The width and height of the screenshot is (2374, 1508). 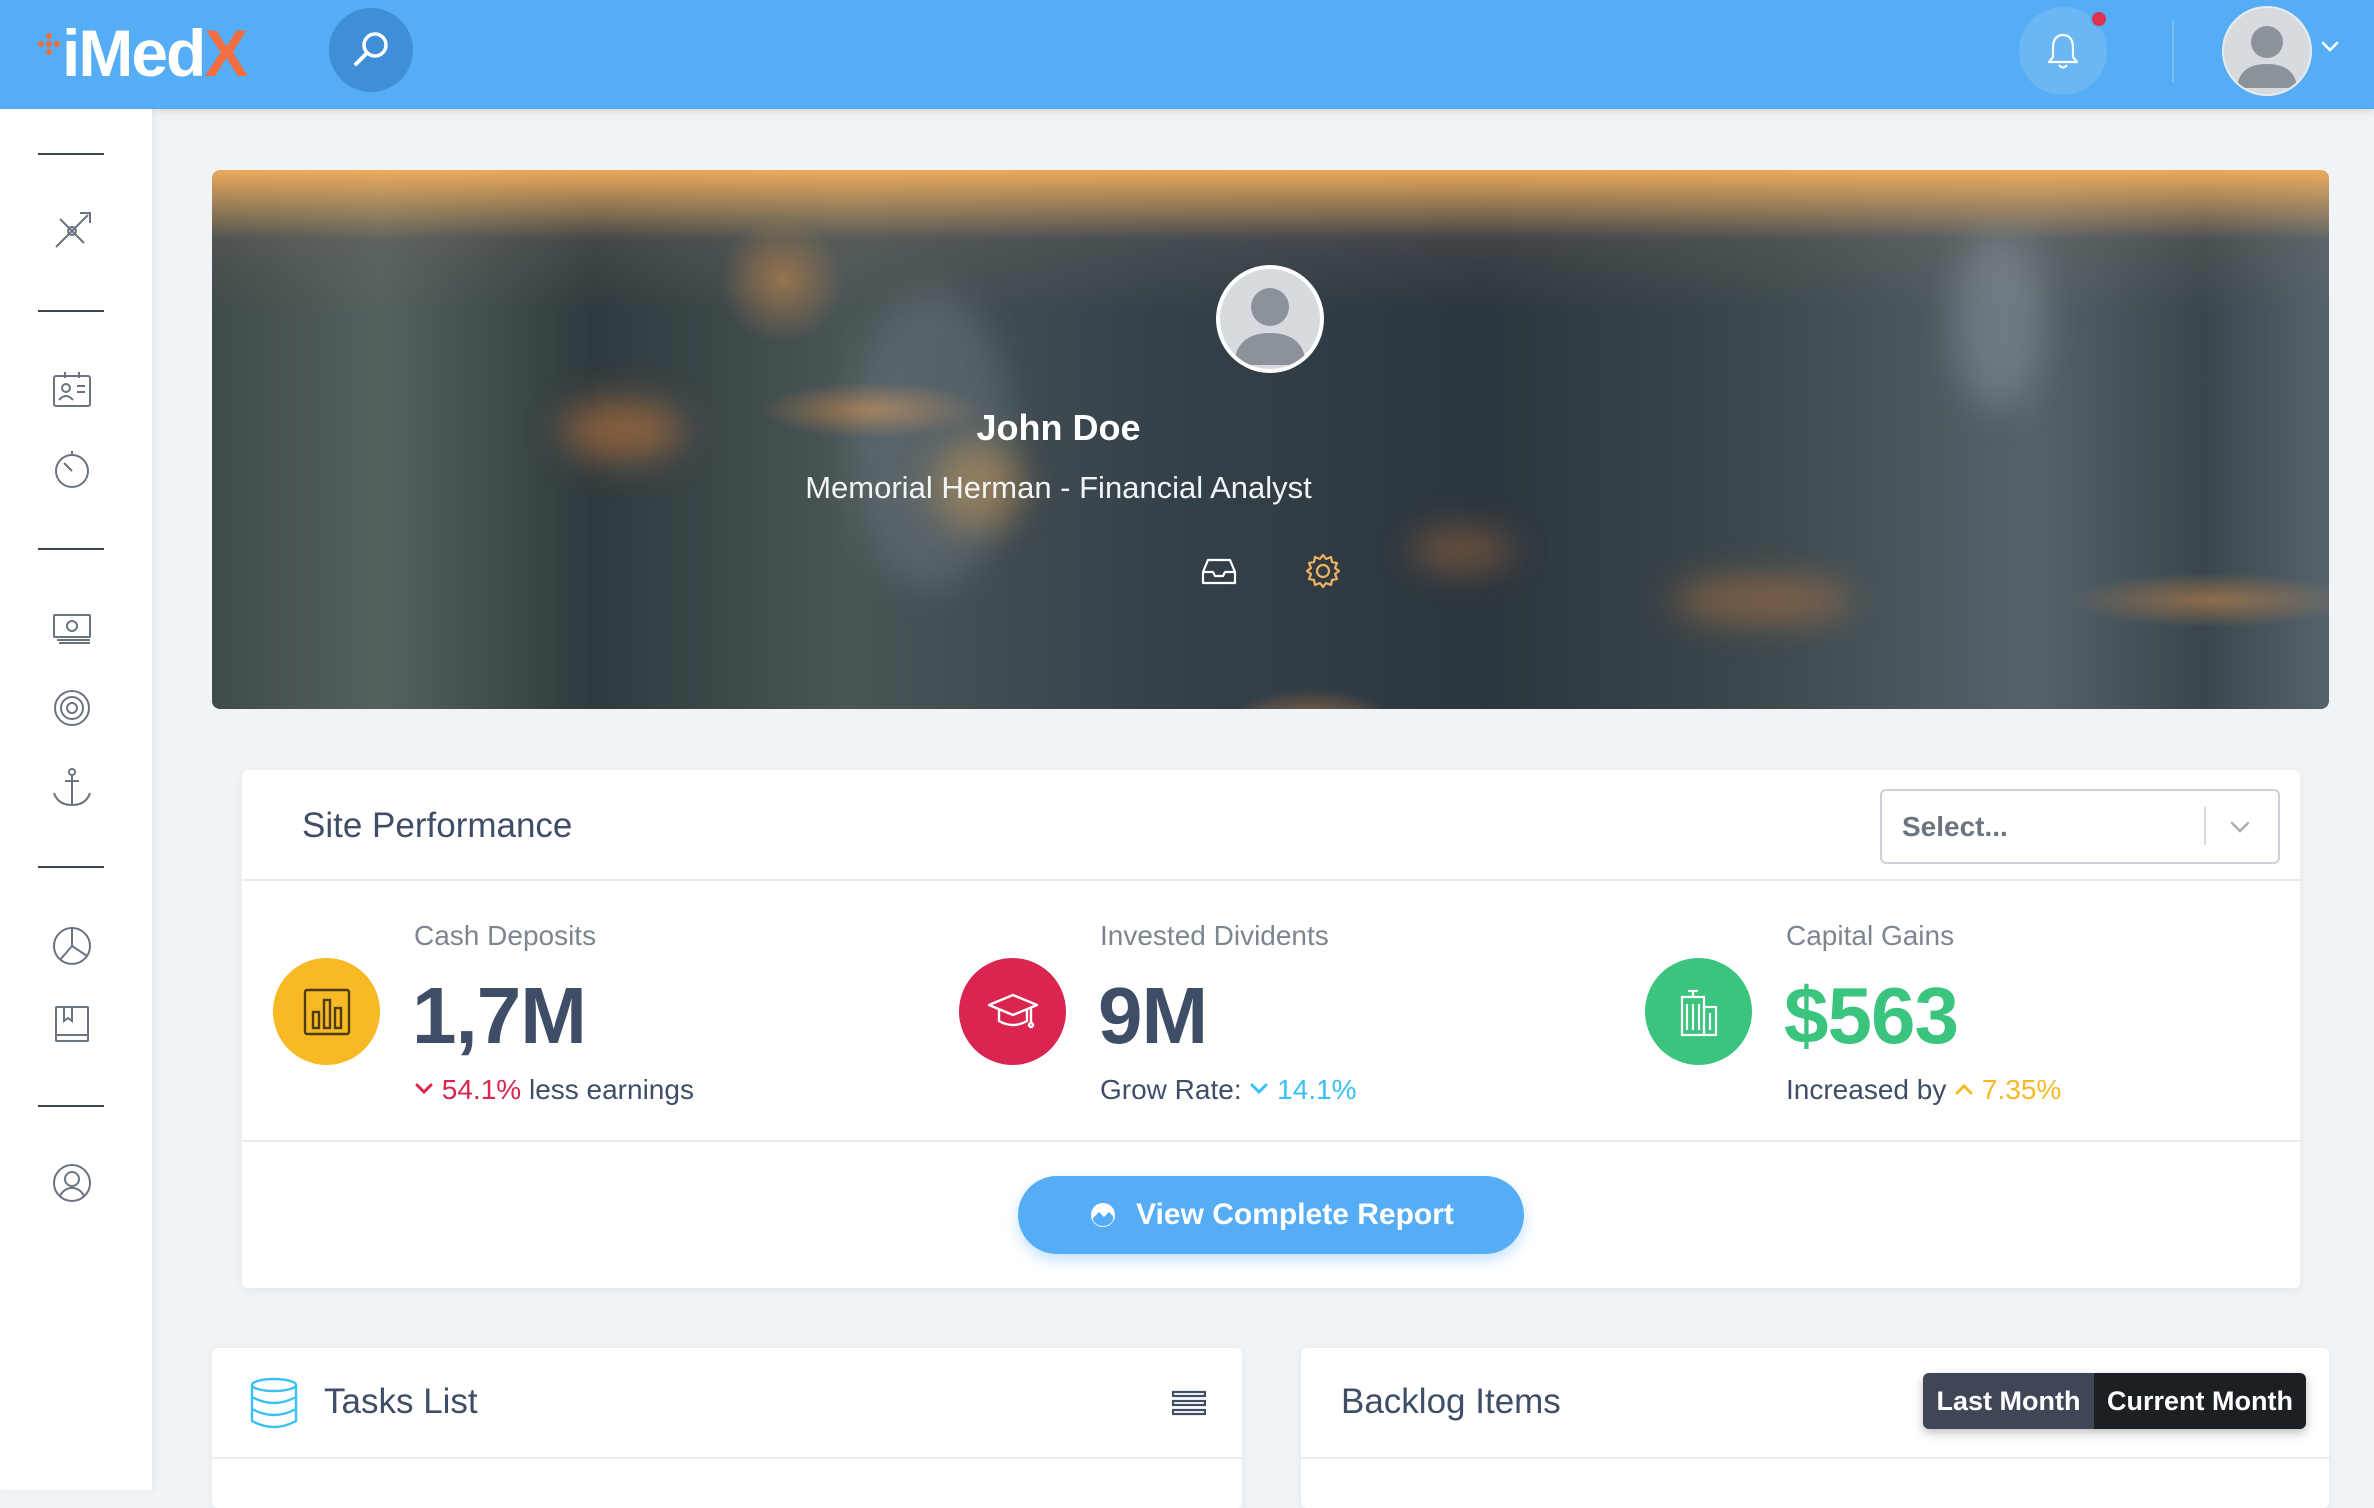 I want to click on profile-subtitle: Memorial Herman - Financial Analyst, so click(x=1058, y=487).